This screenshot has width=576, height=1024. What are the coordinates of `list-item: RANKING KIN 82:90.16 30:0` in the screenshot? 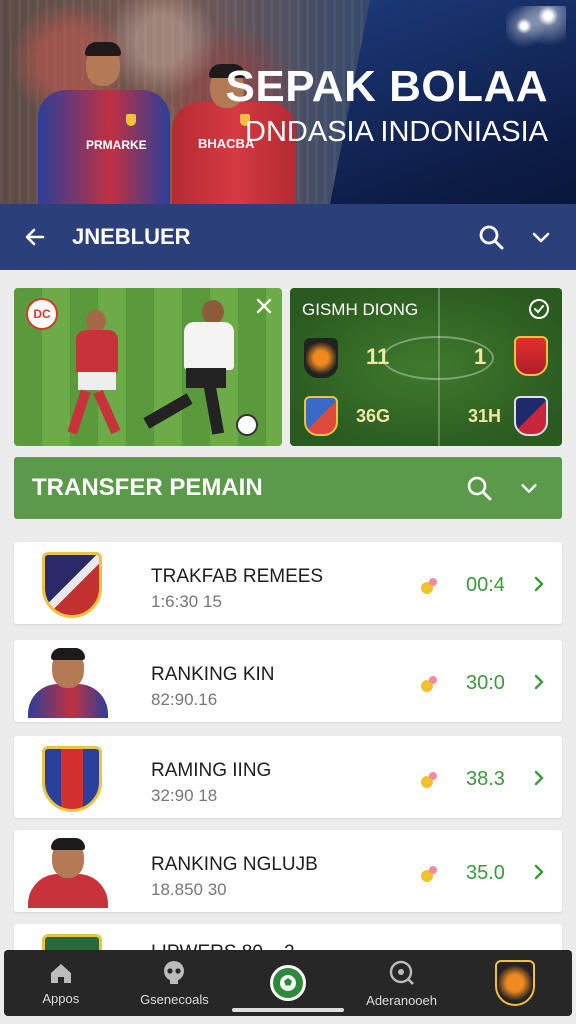 It's located at (288, 681).